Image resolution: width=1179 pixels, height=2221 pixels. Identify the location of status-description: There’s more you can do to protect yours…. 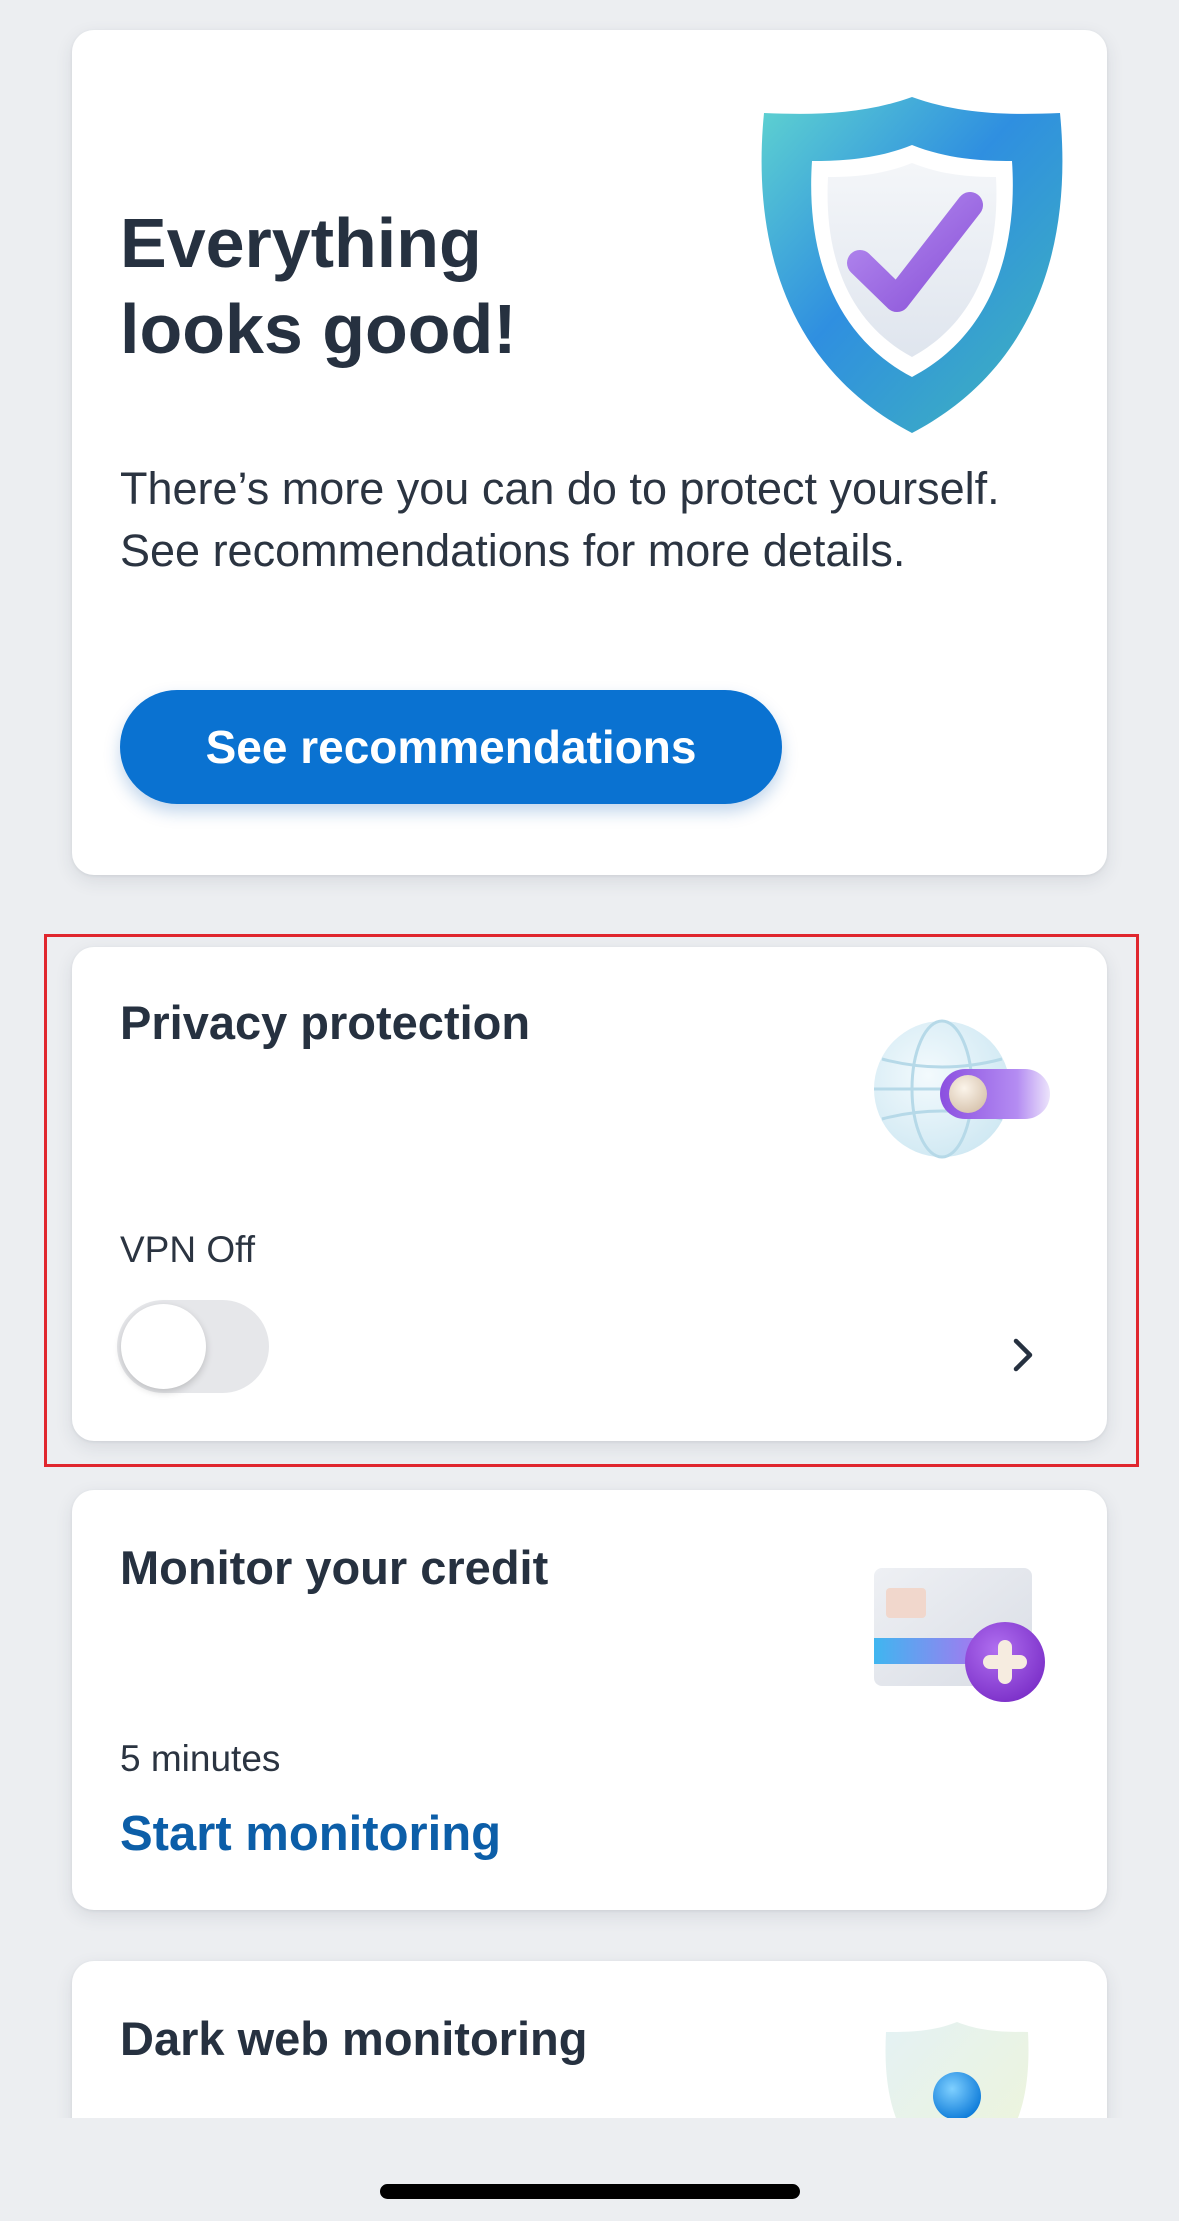
(560, 519).